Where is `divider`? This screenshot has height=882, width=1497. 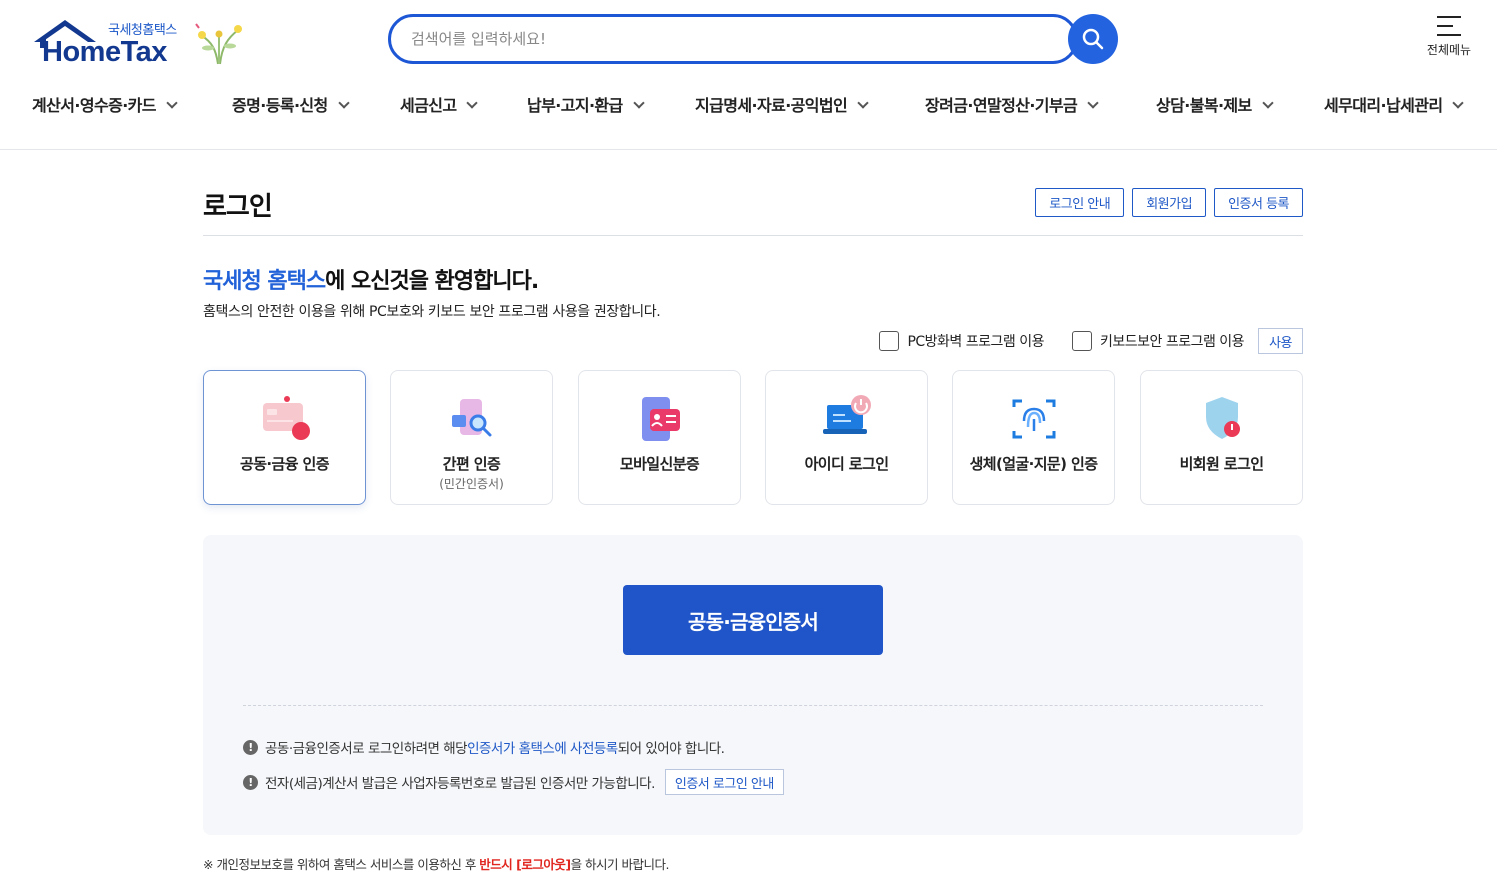 divider is located at coordinates (753, 705).